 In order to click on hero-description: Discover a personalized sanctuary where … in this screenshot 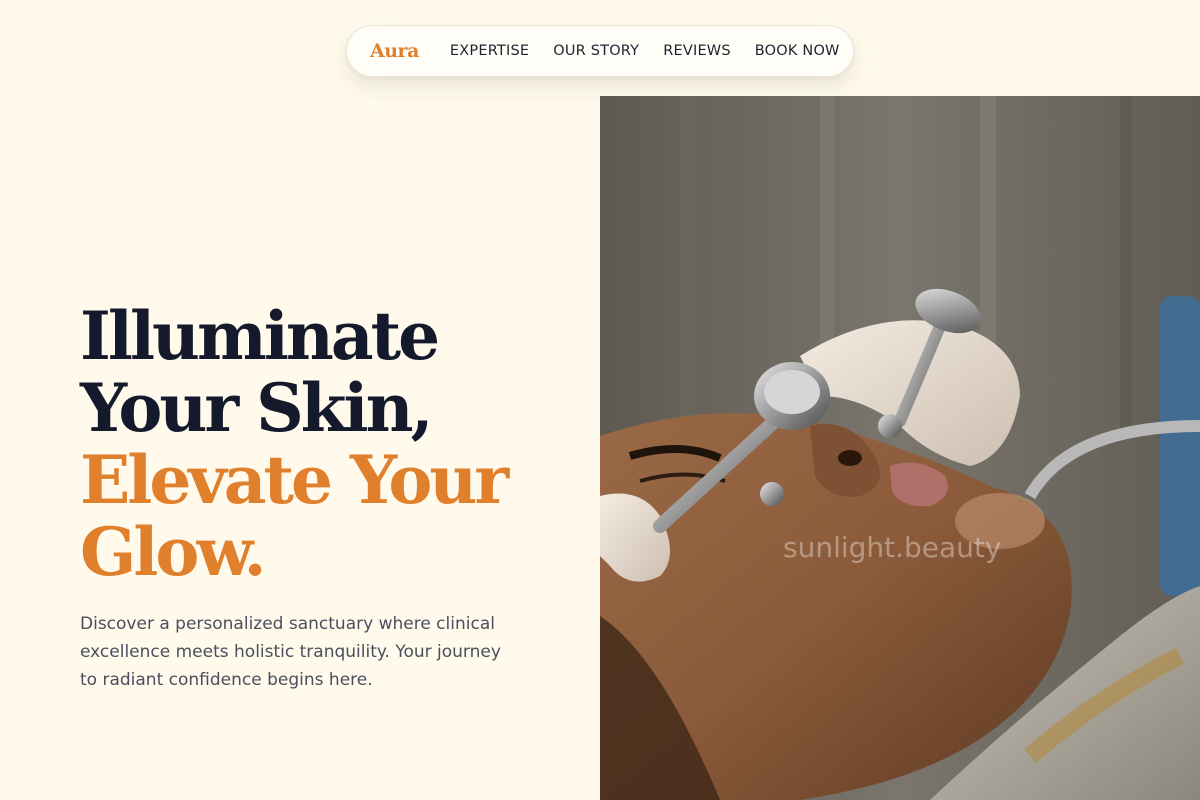, I will do `click(290, 652)`.